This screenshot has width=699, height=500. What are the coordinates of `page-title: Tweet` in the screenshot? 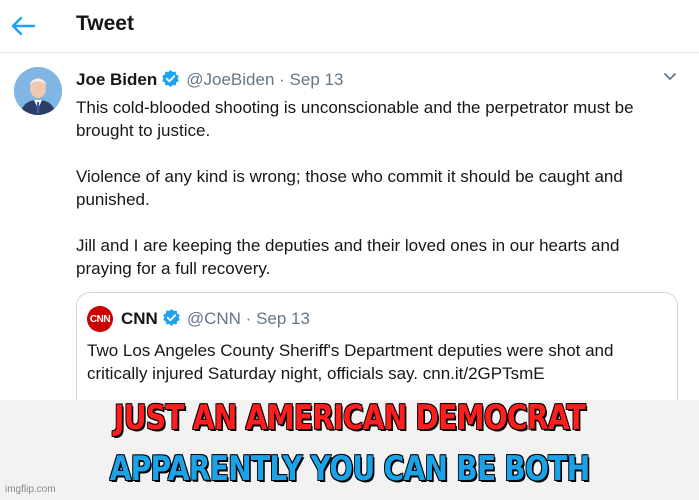 It's located at (105, 23).